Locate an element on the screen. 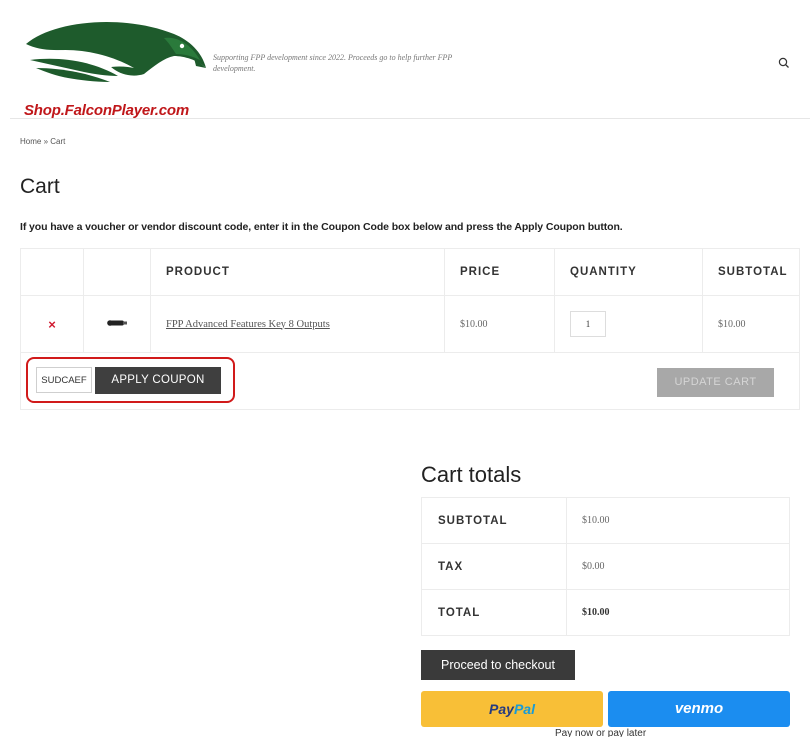 The height and width of the screenshot is (737, 810). cart-table-header: PRODUCT PRICE QUANTITY SUBTOTAL is located at coordinates (410, 272).